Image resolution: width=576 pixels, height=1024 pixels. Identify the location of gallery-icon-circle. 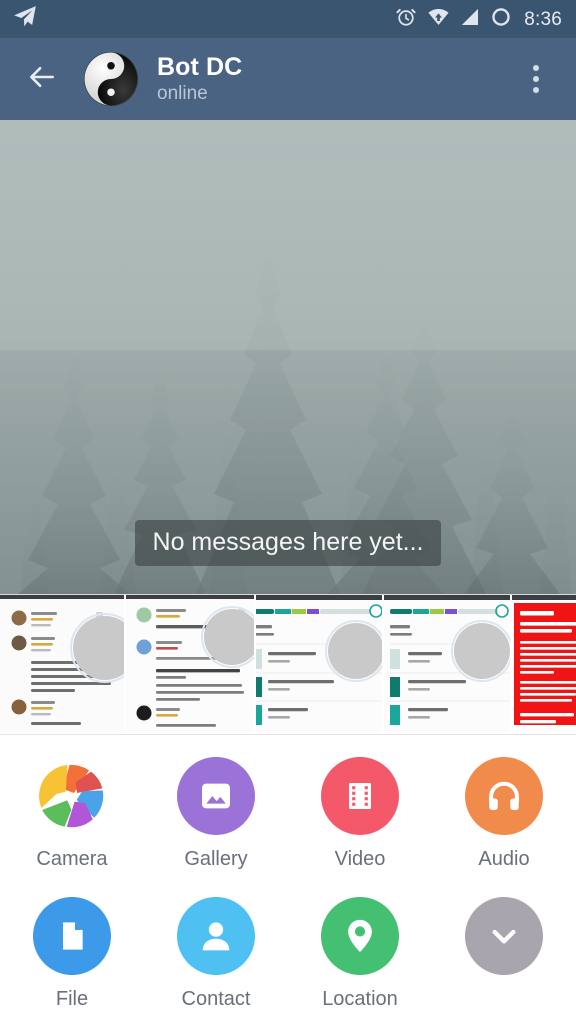
(216, 796).